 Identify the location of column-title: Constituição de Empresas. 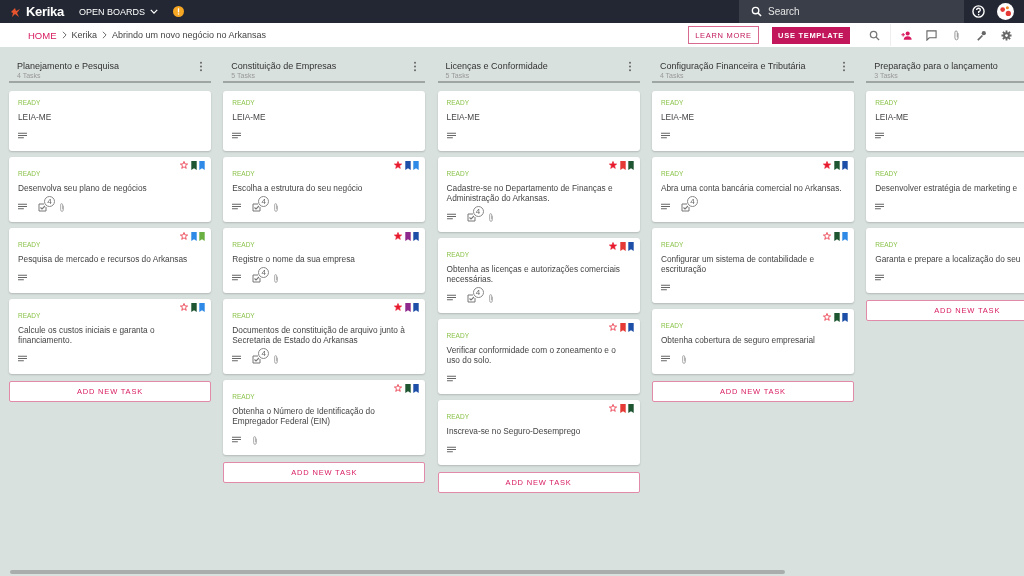
(284, 66).